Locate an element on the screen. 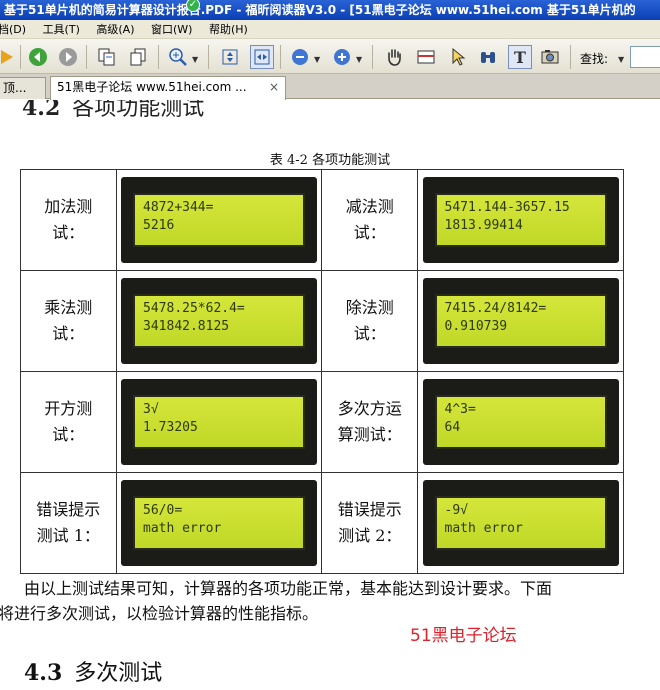  site-watermark: 51黑电子论坛 is located at coordinates (463, 636).